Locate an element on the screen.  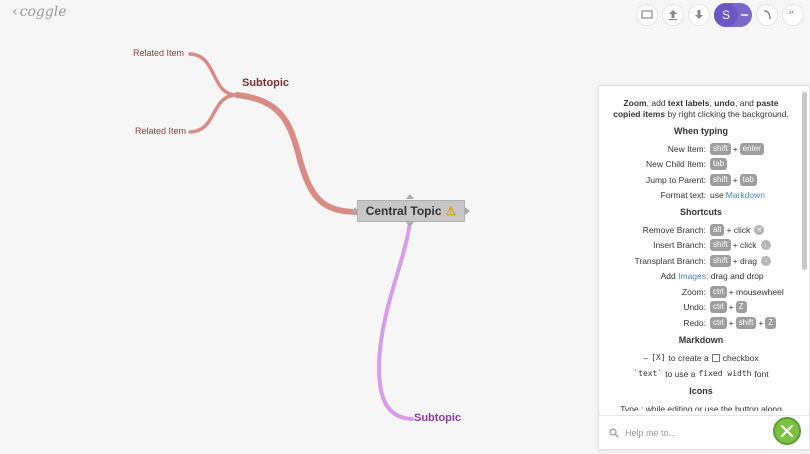
mousewheel-text: + mousewheel is located at coordinates (756, 291).